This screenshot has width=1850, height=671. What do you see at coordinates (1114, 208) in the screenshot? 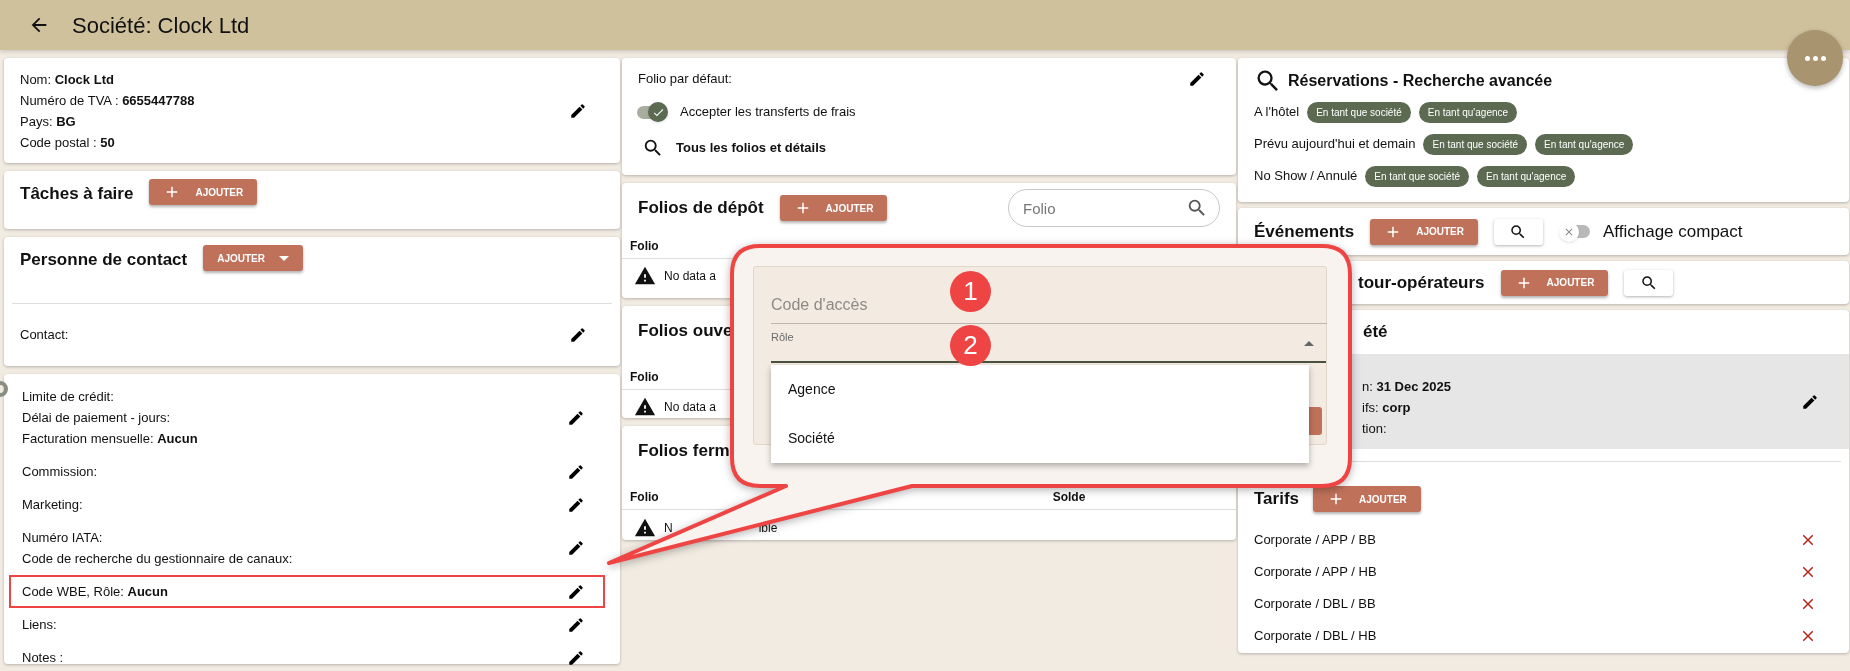
I see `search-field: Folio` at bounding box center [1114, 208].